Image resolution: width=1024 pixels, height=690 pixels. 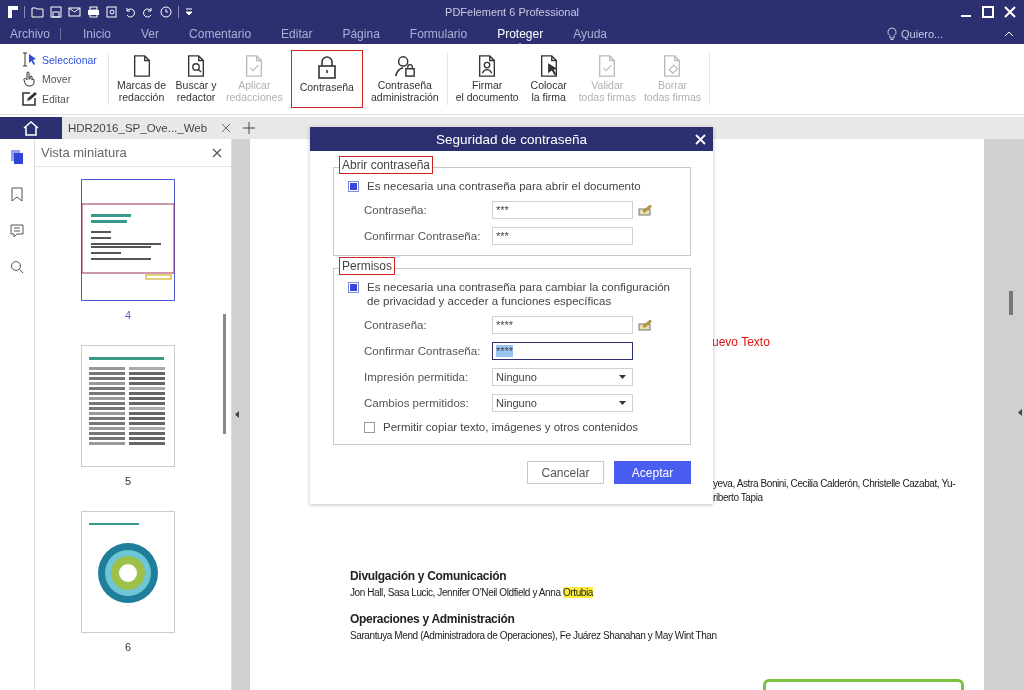 What do you see at coordinates (433, 619) in the screenshot?
I see `section-heading: Operaciones y Administración` at bounding box center [433, 619].